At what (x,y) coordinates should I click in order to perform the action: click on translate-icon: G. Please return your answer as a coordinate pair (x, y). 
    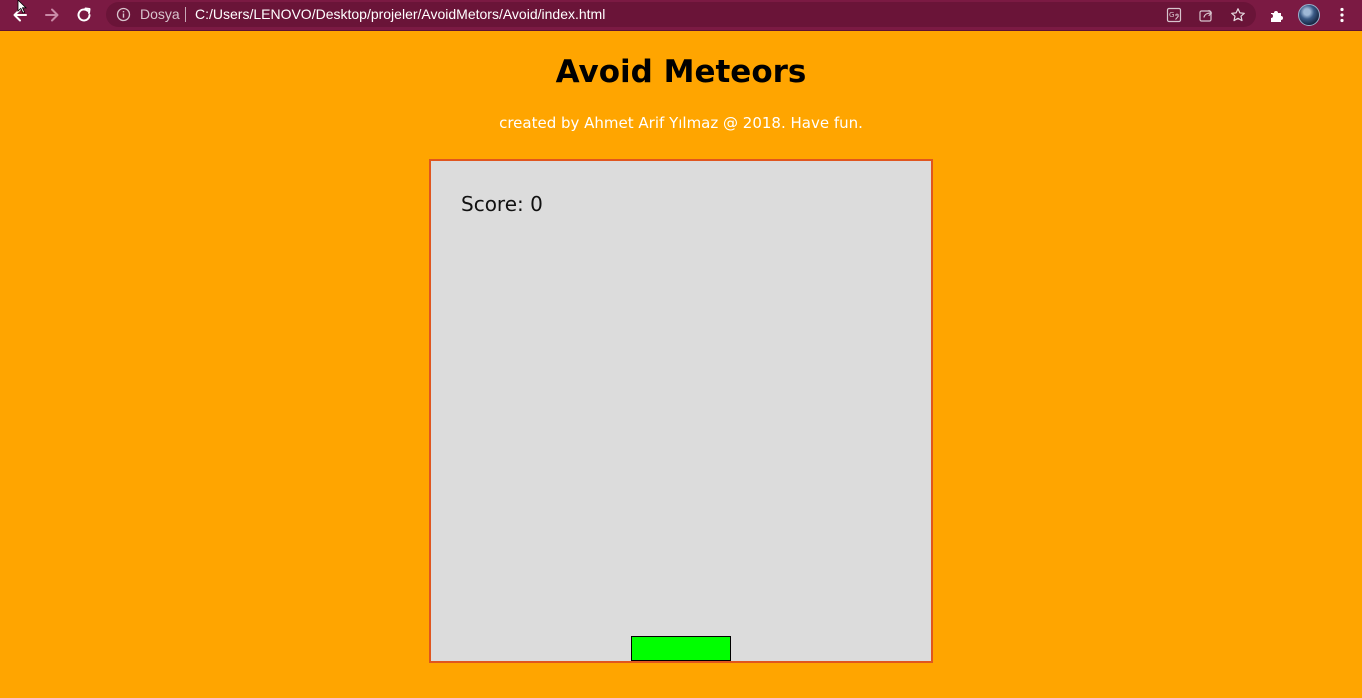
    Looking at the image, I should click on (1174, 15).